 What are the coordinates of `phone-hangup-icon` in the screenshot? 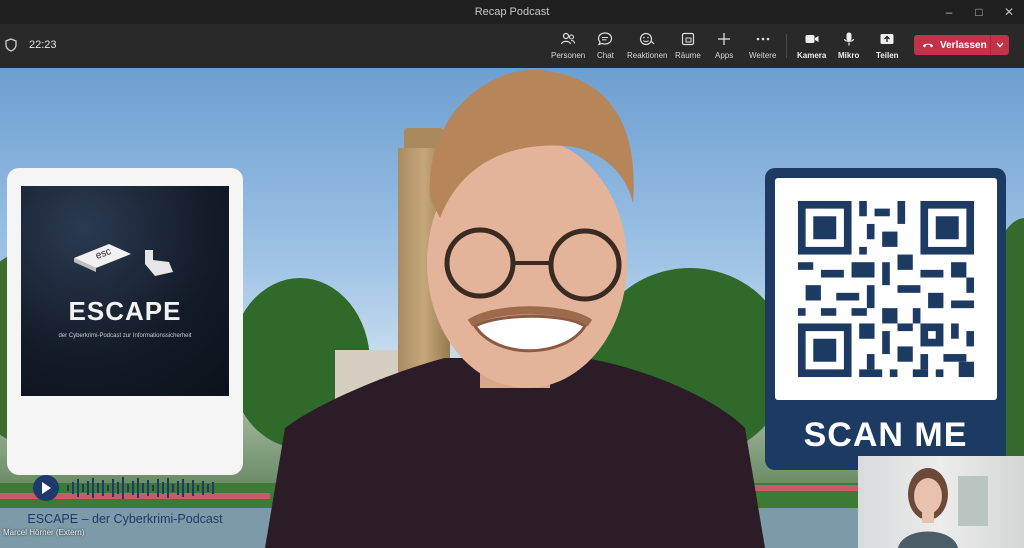 It's located at (928, 45).